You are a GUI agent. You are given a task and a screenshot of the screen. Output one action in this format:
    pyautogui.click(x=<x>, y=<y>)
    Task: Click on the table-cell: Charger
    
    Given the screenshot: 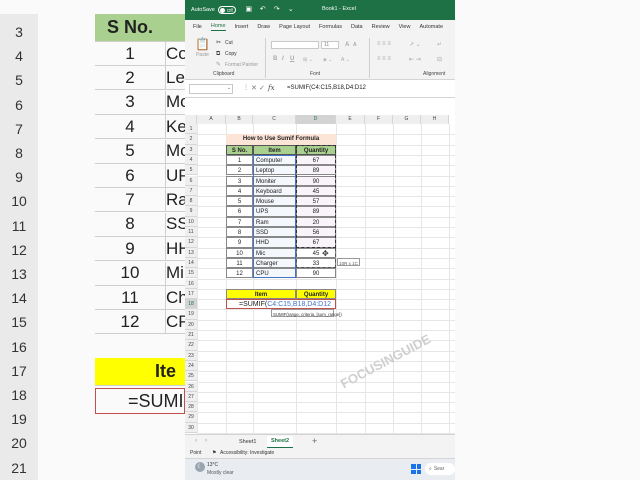 What is the action you would take?
    pyautogui.click(x=274, y=263)
    